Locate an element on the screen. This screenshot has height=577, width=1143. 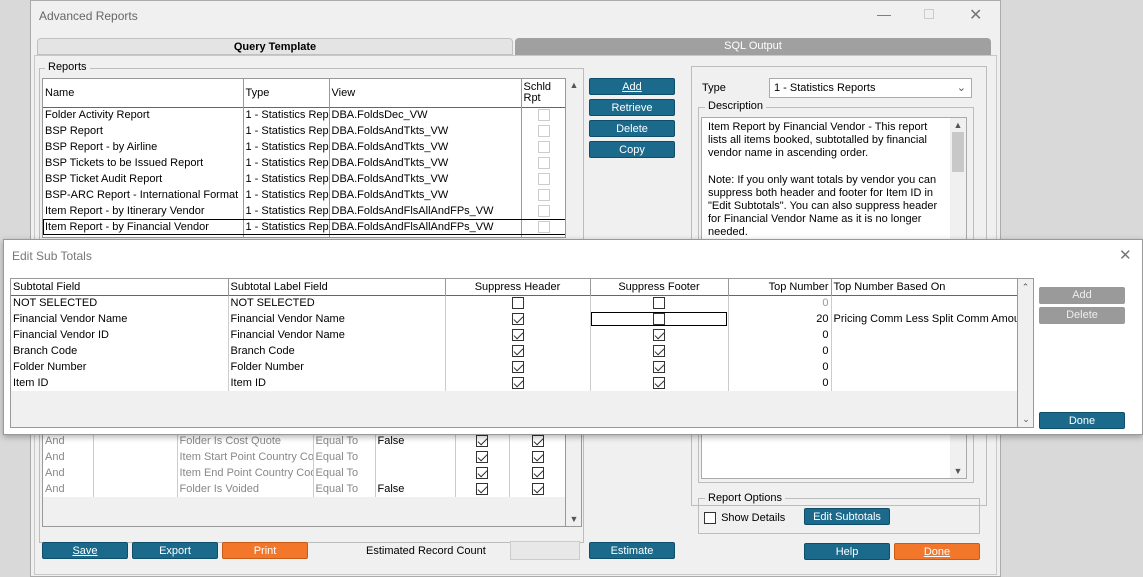
col-subtotal-field: Subtotal Field is located at coordinates (120, 287).